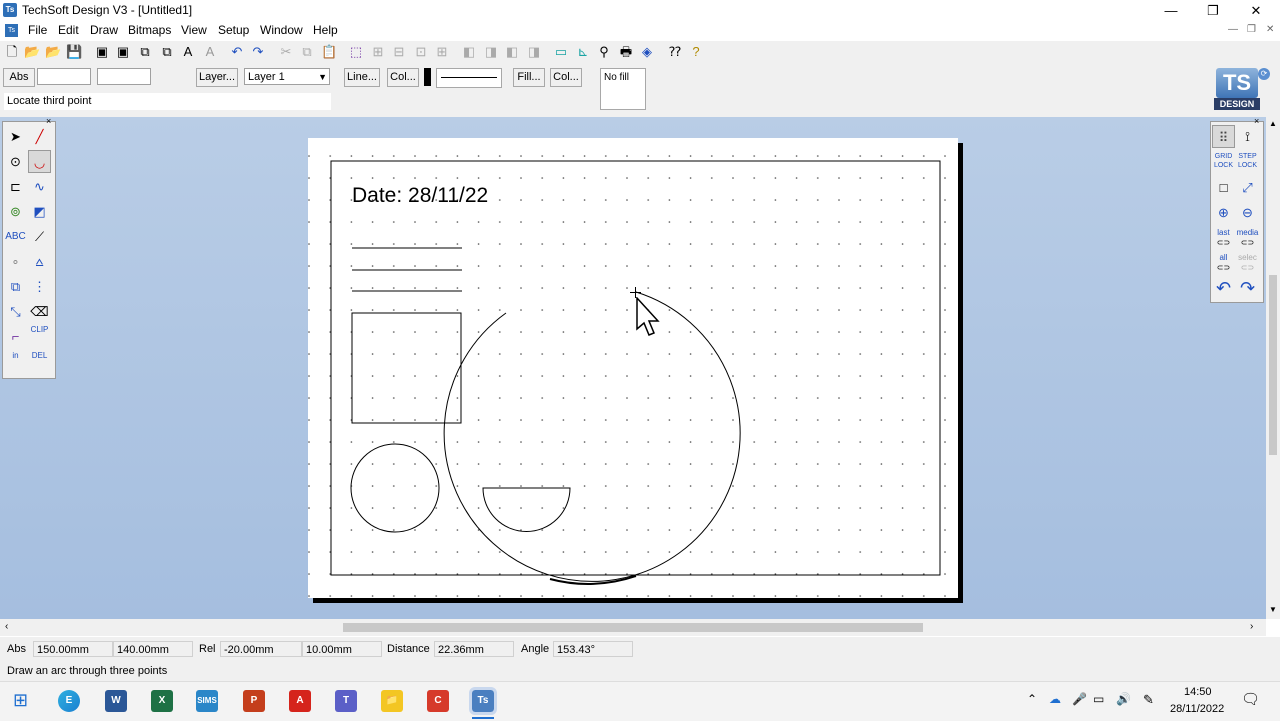 The height and width of the screenshot is (721, 1280). What do you see at coordinates (307, 52) in the screenshot?
I see `copy-icon: ⧉` at bounding box center [307, 52].